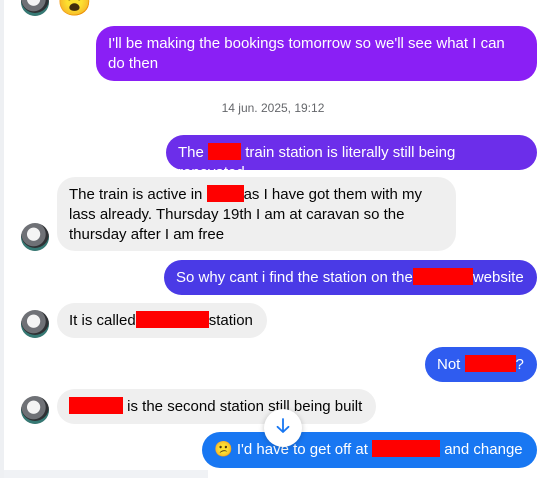 The image size is (546, 478). I want to click on composer-edge, so click(106, 474).